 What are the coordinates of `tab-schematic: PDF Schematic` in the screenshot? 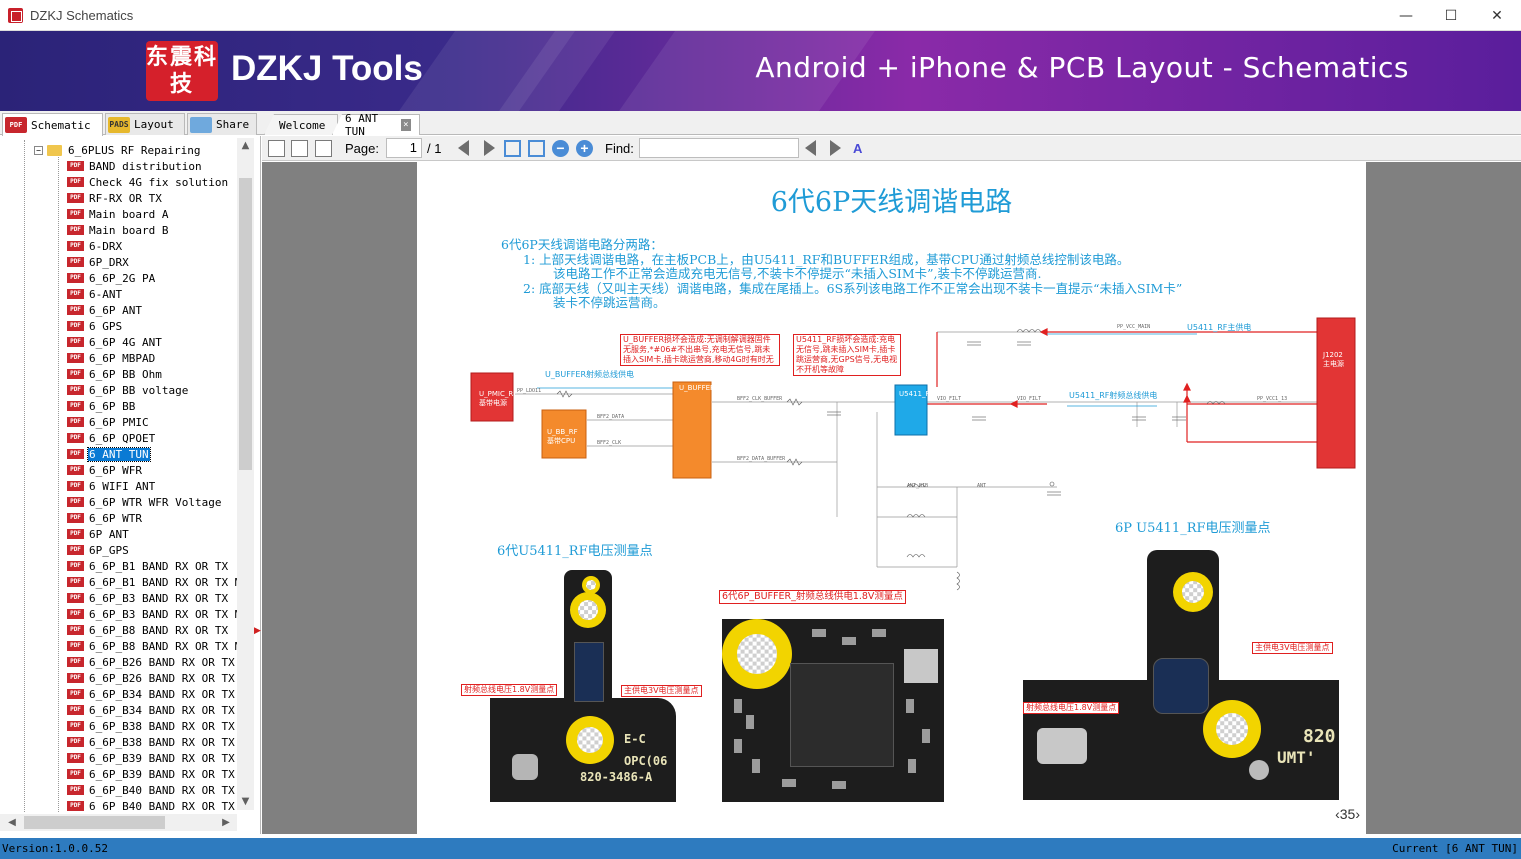 It's located at (52, 124).